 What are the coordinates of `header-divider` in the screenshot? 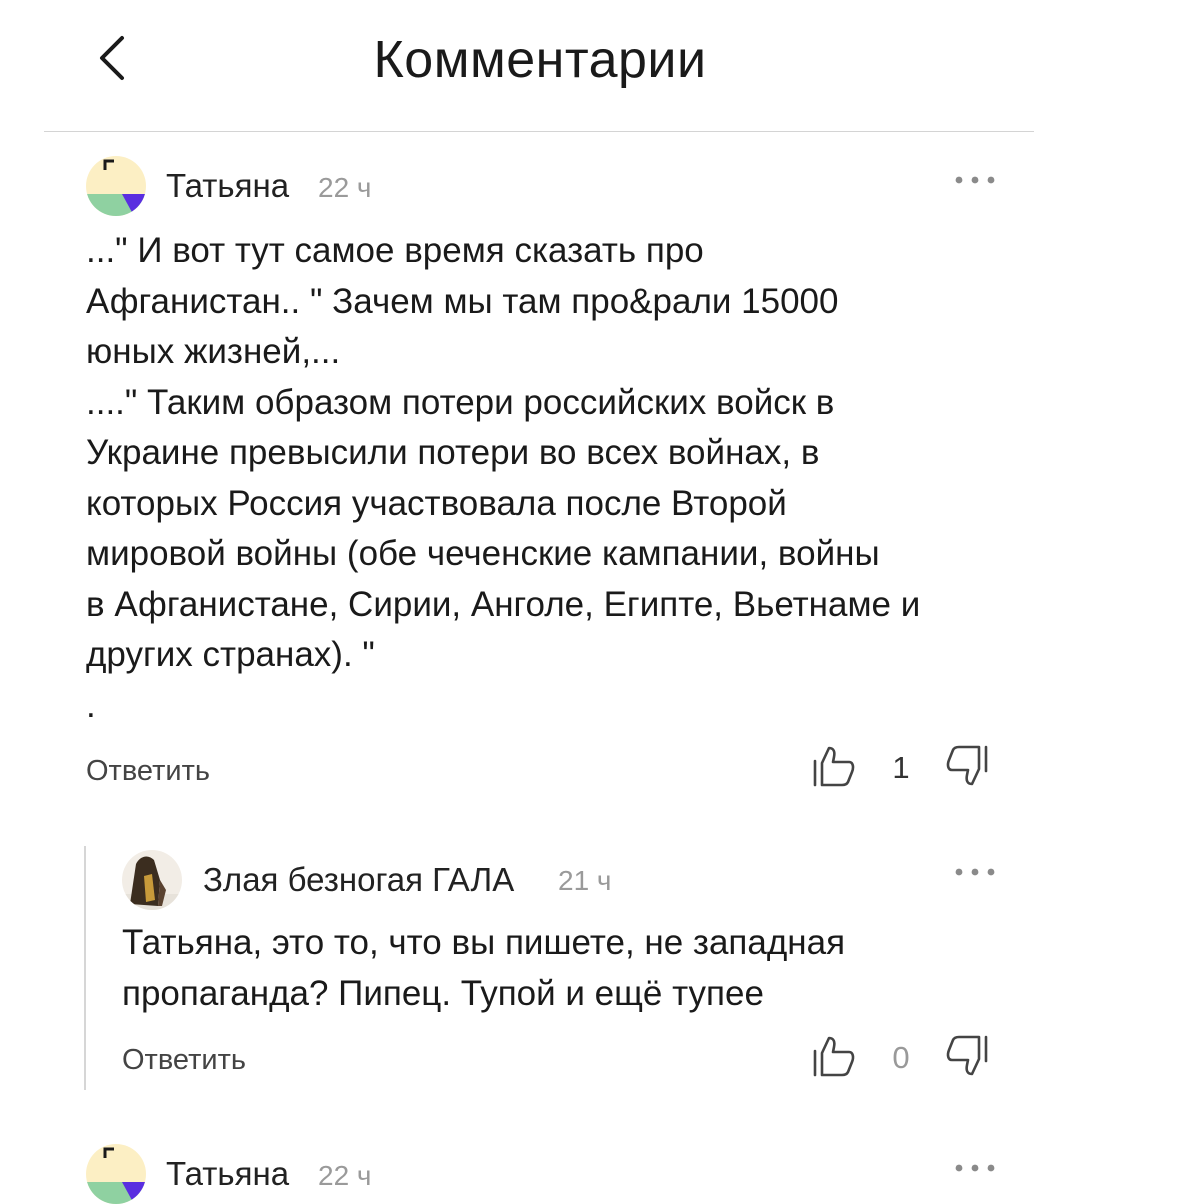 It's located at (539, 131).